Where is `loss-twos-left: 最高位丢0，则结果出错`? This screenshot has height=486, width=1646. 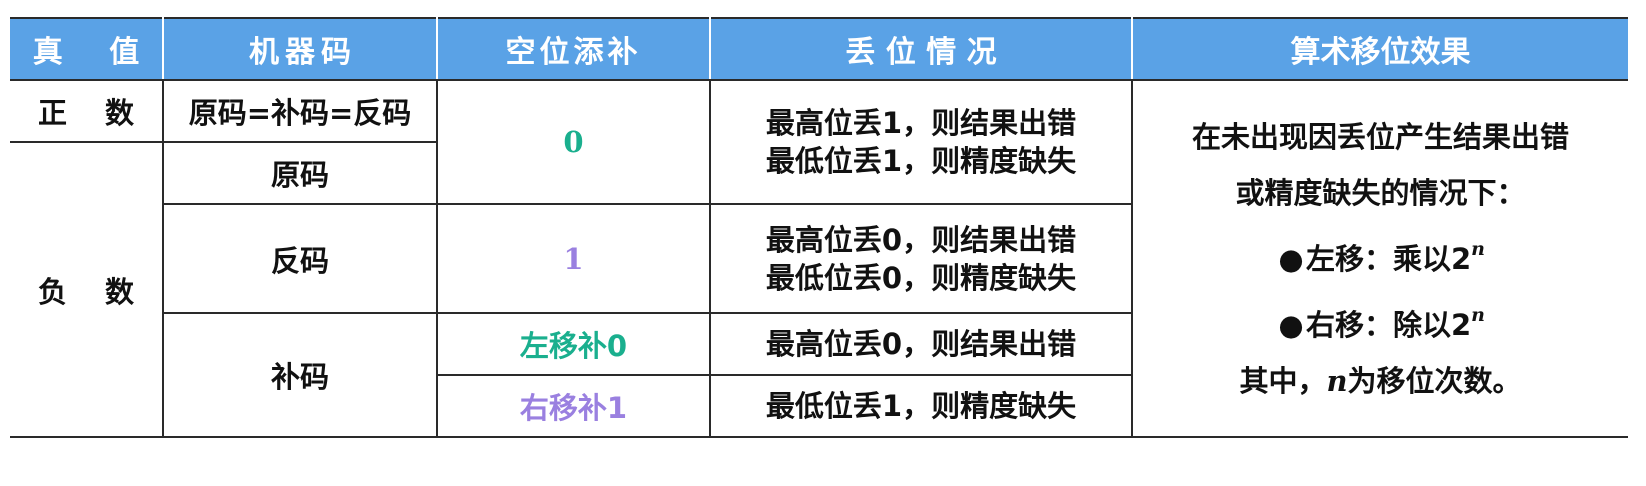 loss-twos-left: 最高位丢0，则结果出错 is located at coordinates (920, 344).